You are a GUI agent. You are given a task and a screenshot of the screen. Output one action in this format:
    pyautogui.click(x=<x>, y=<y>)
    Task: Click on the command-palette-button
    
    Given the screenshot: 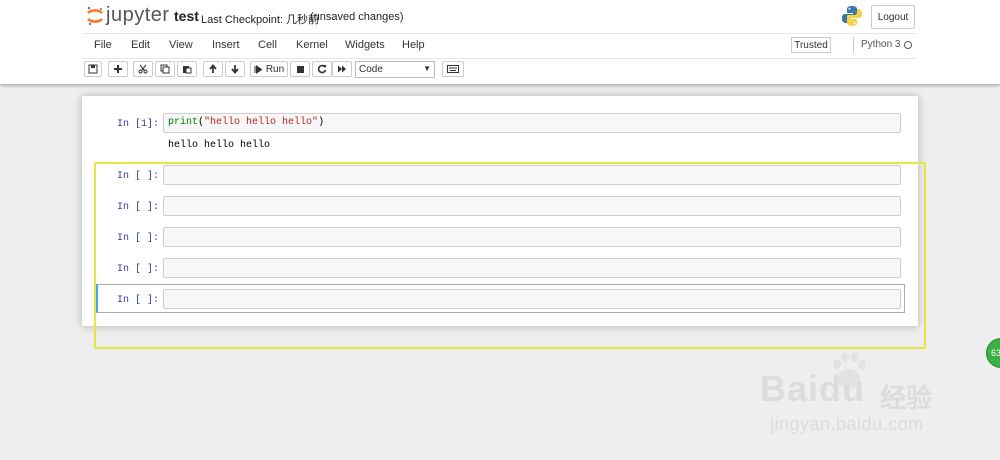 What is the action you would take?
    pyautogui.click(x=453, y=69)
    